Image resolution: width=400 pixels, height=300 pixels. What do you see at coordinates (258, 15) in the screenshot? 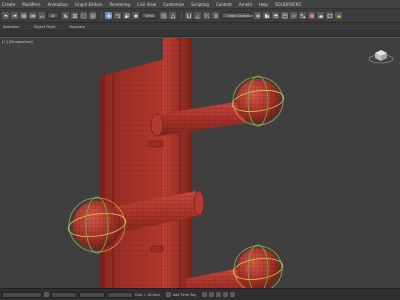
I see `mirror-button` at bounding box center [258, 15].